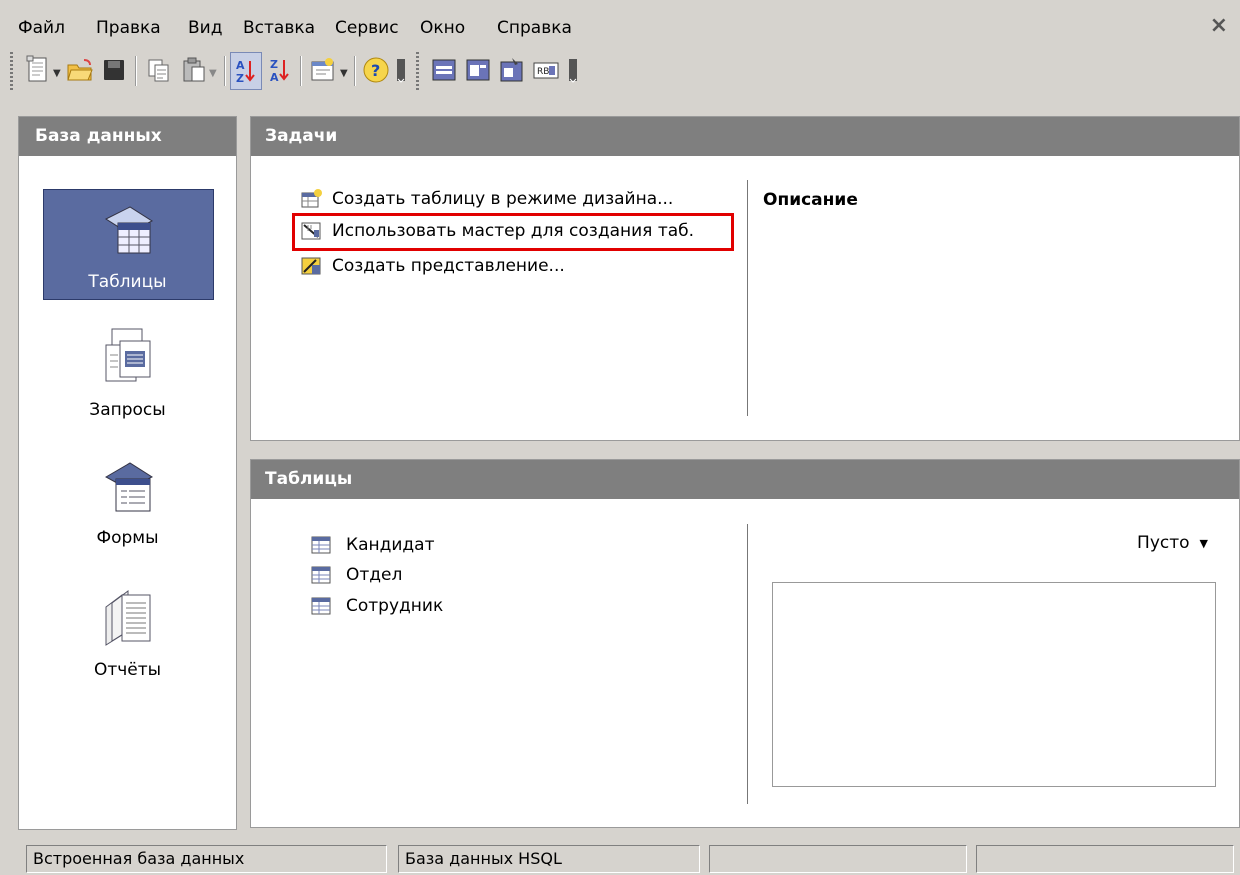 This screenshot has height=875, width=1240. I want to click on tasks-divider, so click(747, 298).